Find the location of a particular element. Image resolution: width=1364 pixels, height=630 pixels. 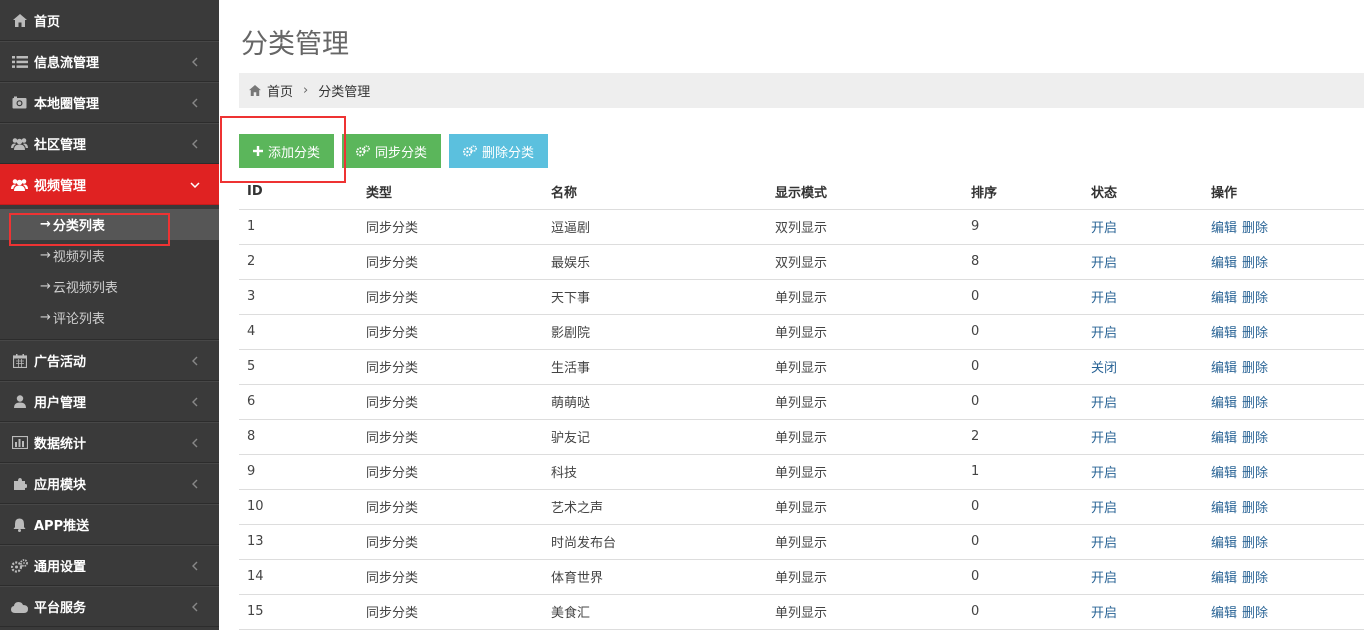

add-category-button: 添加分类 is located at coordinates (287, 151).